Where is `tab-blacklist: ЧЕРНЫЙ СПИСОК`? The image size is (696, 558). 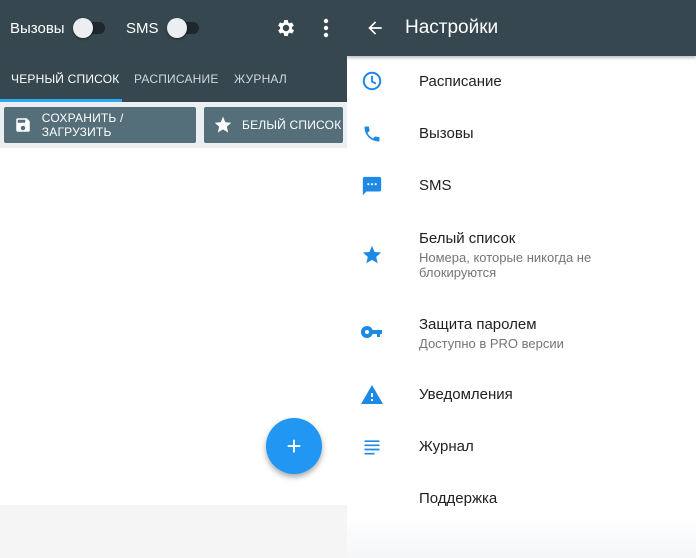 tab-blacklist: ЧЕРНЫЙ СПИСОК is located at coordinates (65, 79).